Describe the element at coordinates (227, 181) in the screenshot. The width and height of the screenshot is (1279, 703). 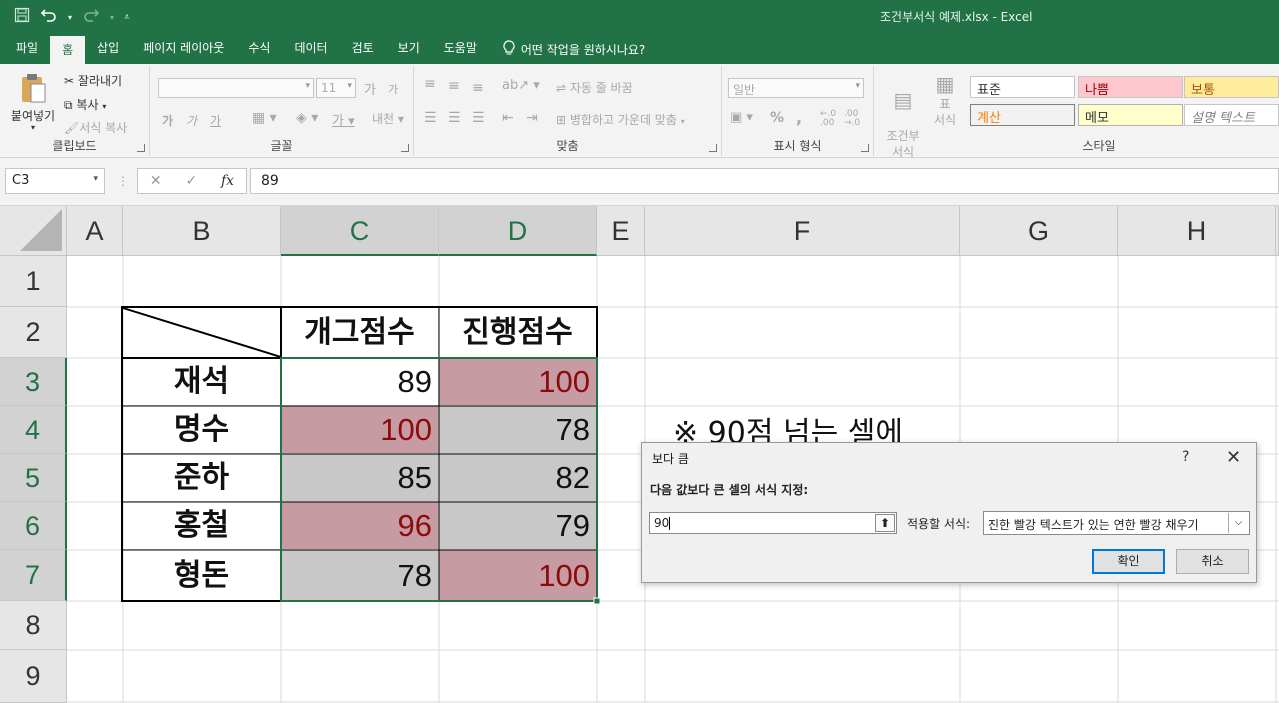
I see `insert-function-icon: fx` at that location.